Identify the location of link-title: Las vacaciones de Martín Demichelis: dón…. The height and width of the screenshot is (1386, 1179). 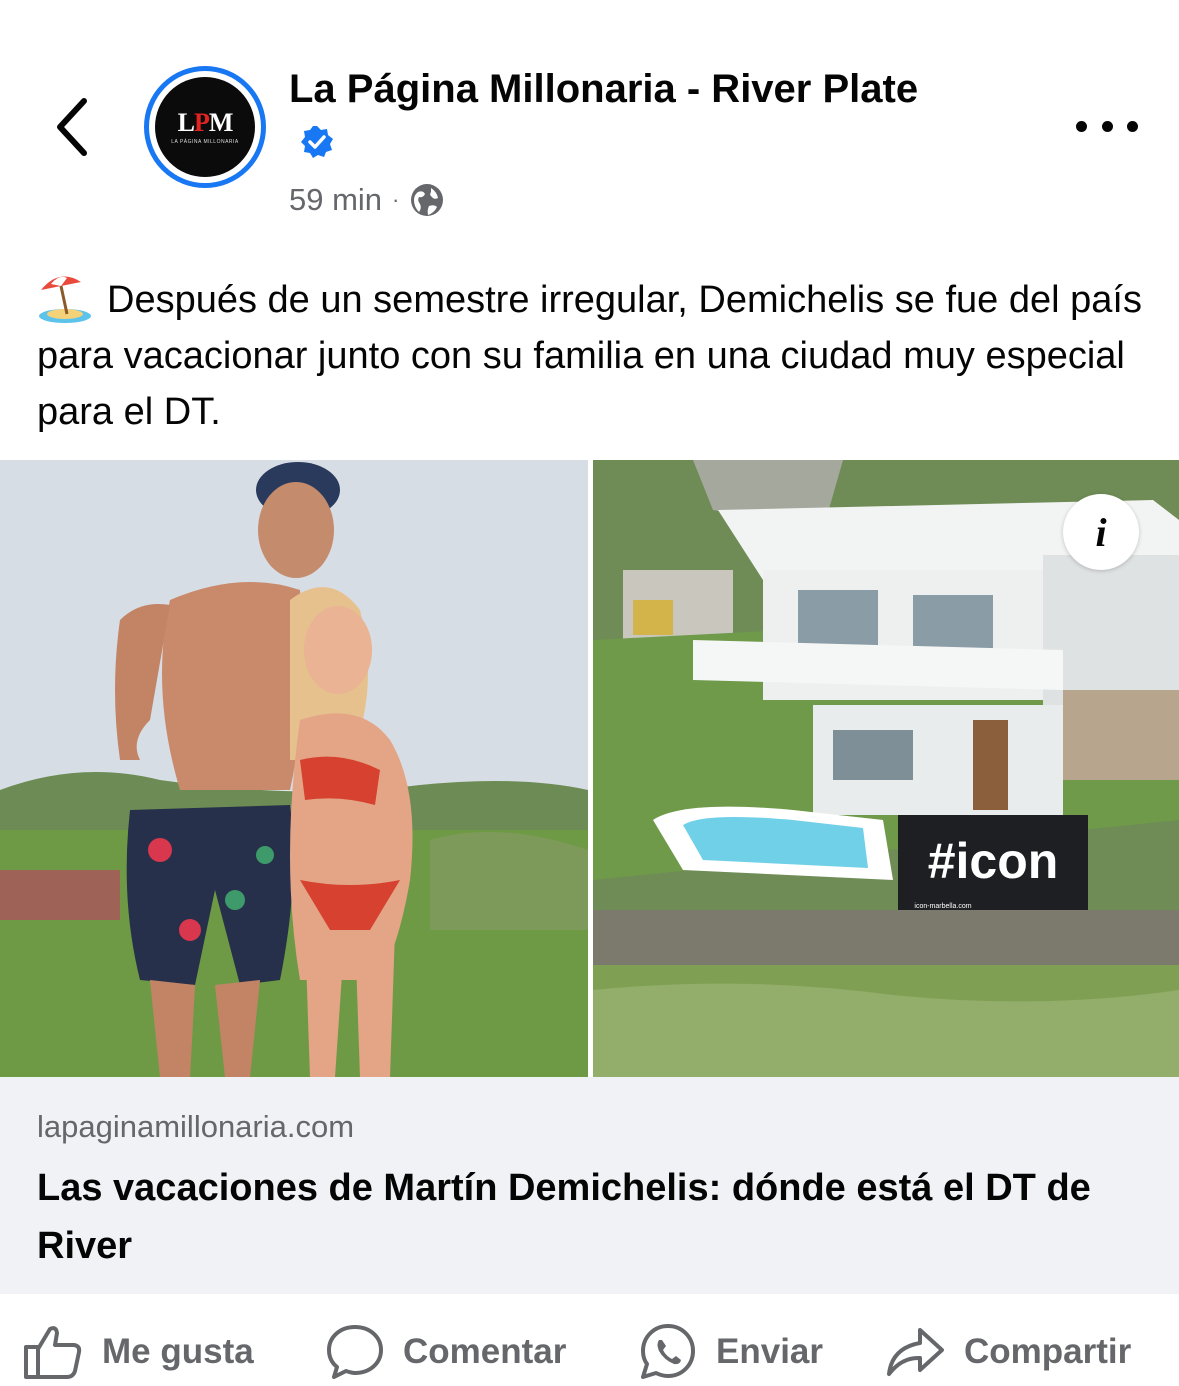
(564, 1217).